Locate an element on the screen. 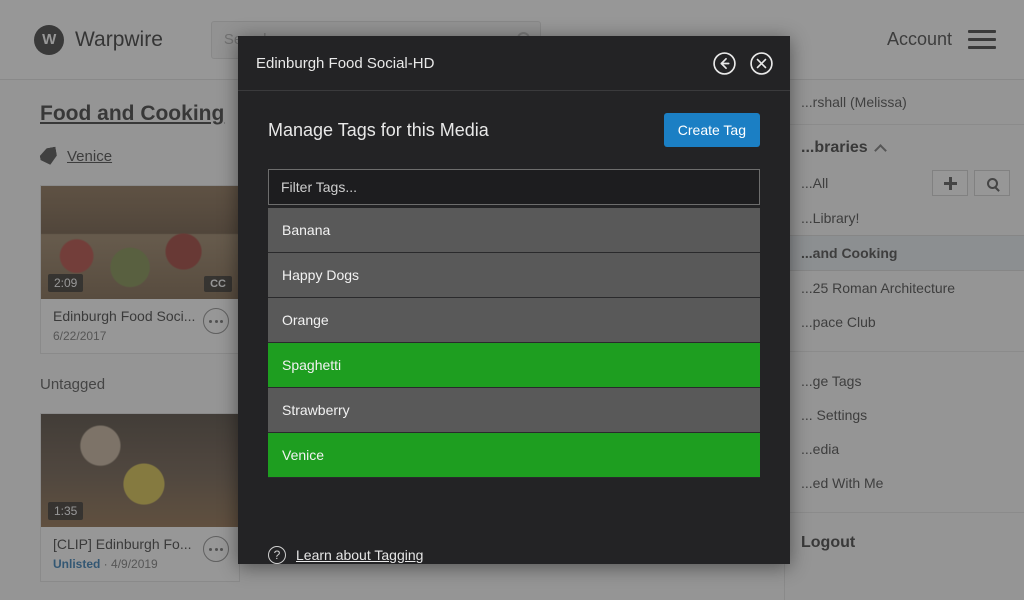 This screenshot has width=1024, height=600. create-tag-button: Create Tag is located at coordinates (711, 130).